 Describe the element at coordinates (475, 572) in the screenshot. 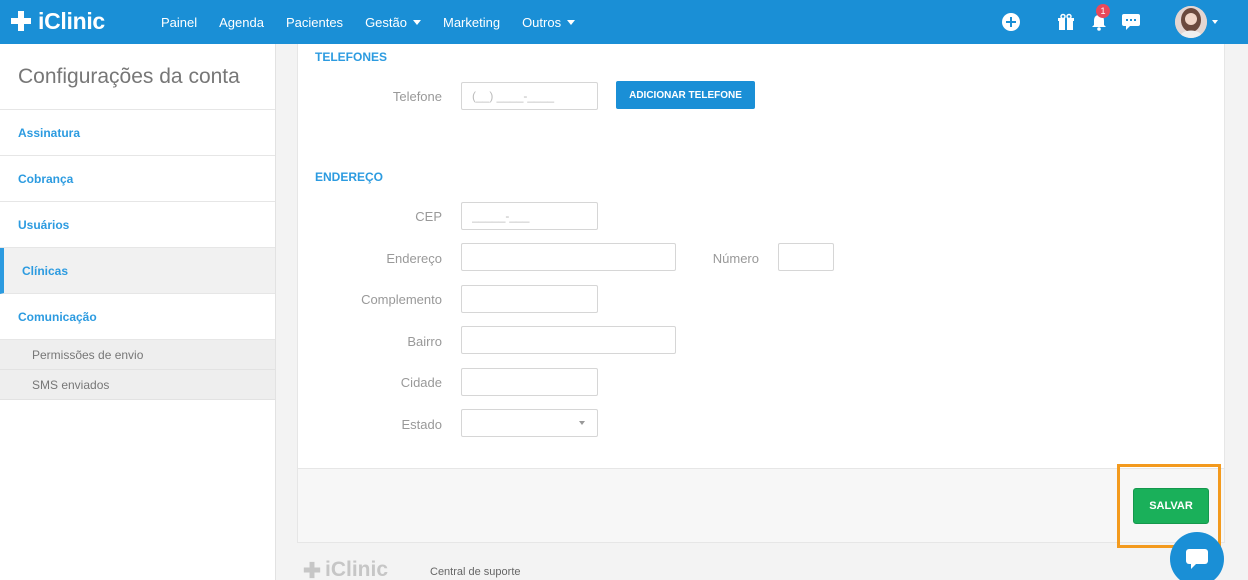

I see `support-link: Central de suporte` at that location.